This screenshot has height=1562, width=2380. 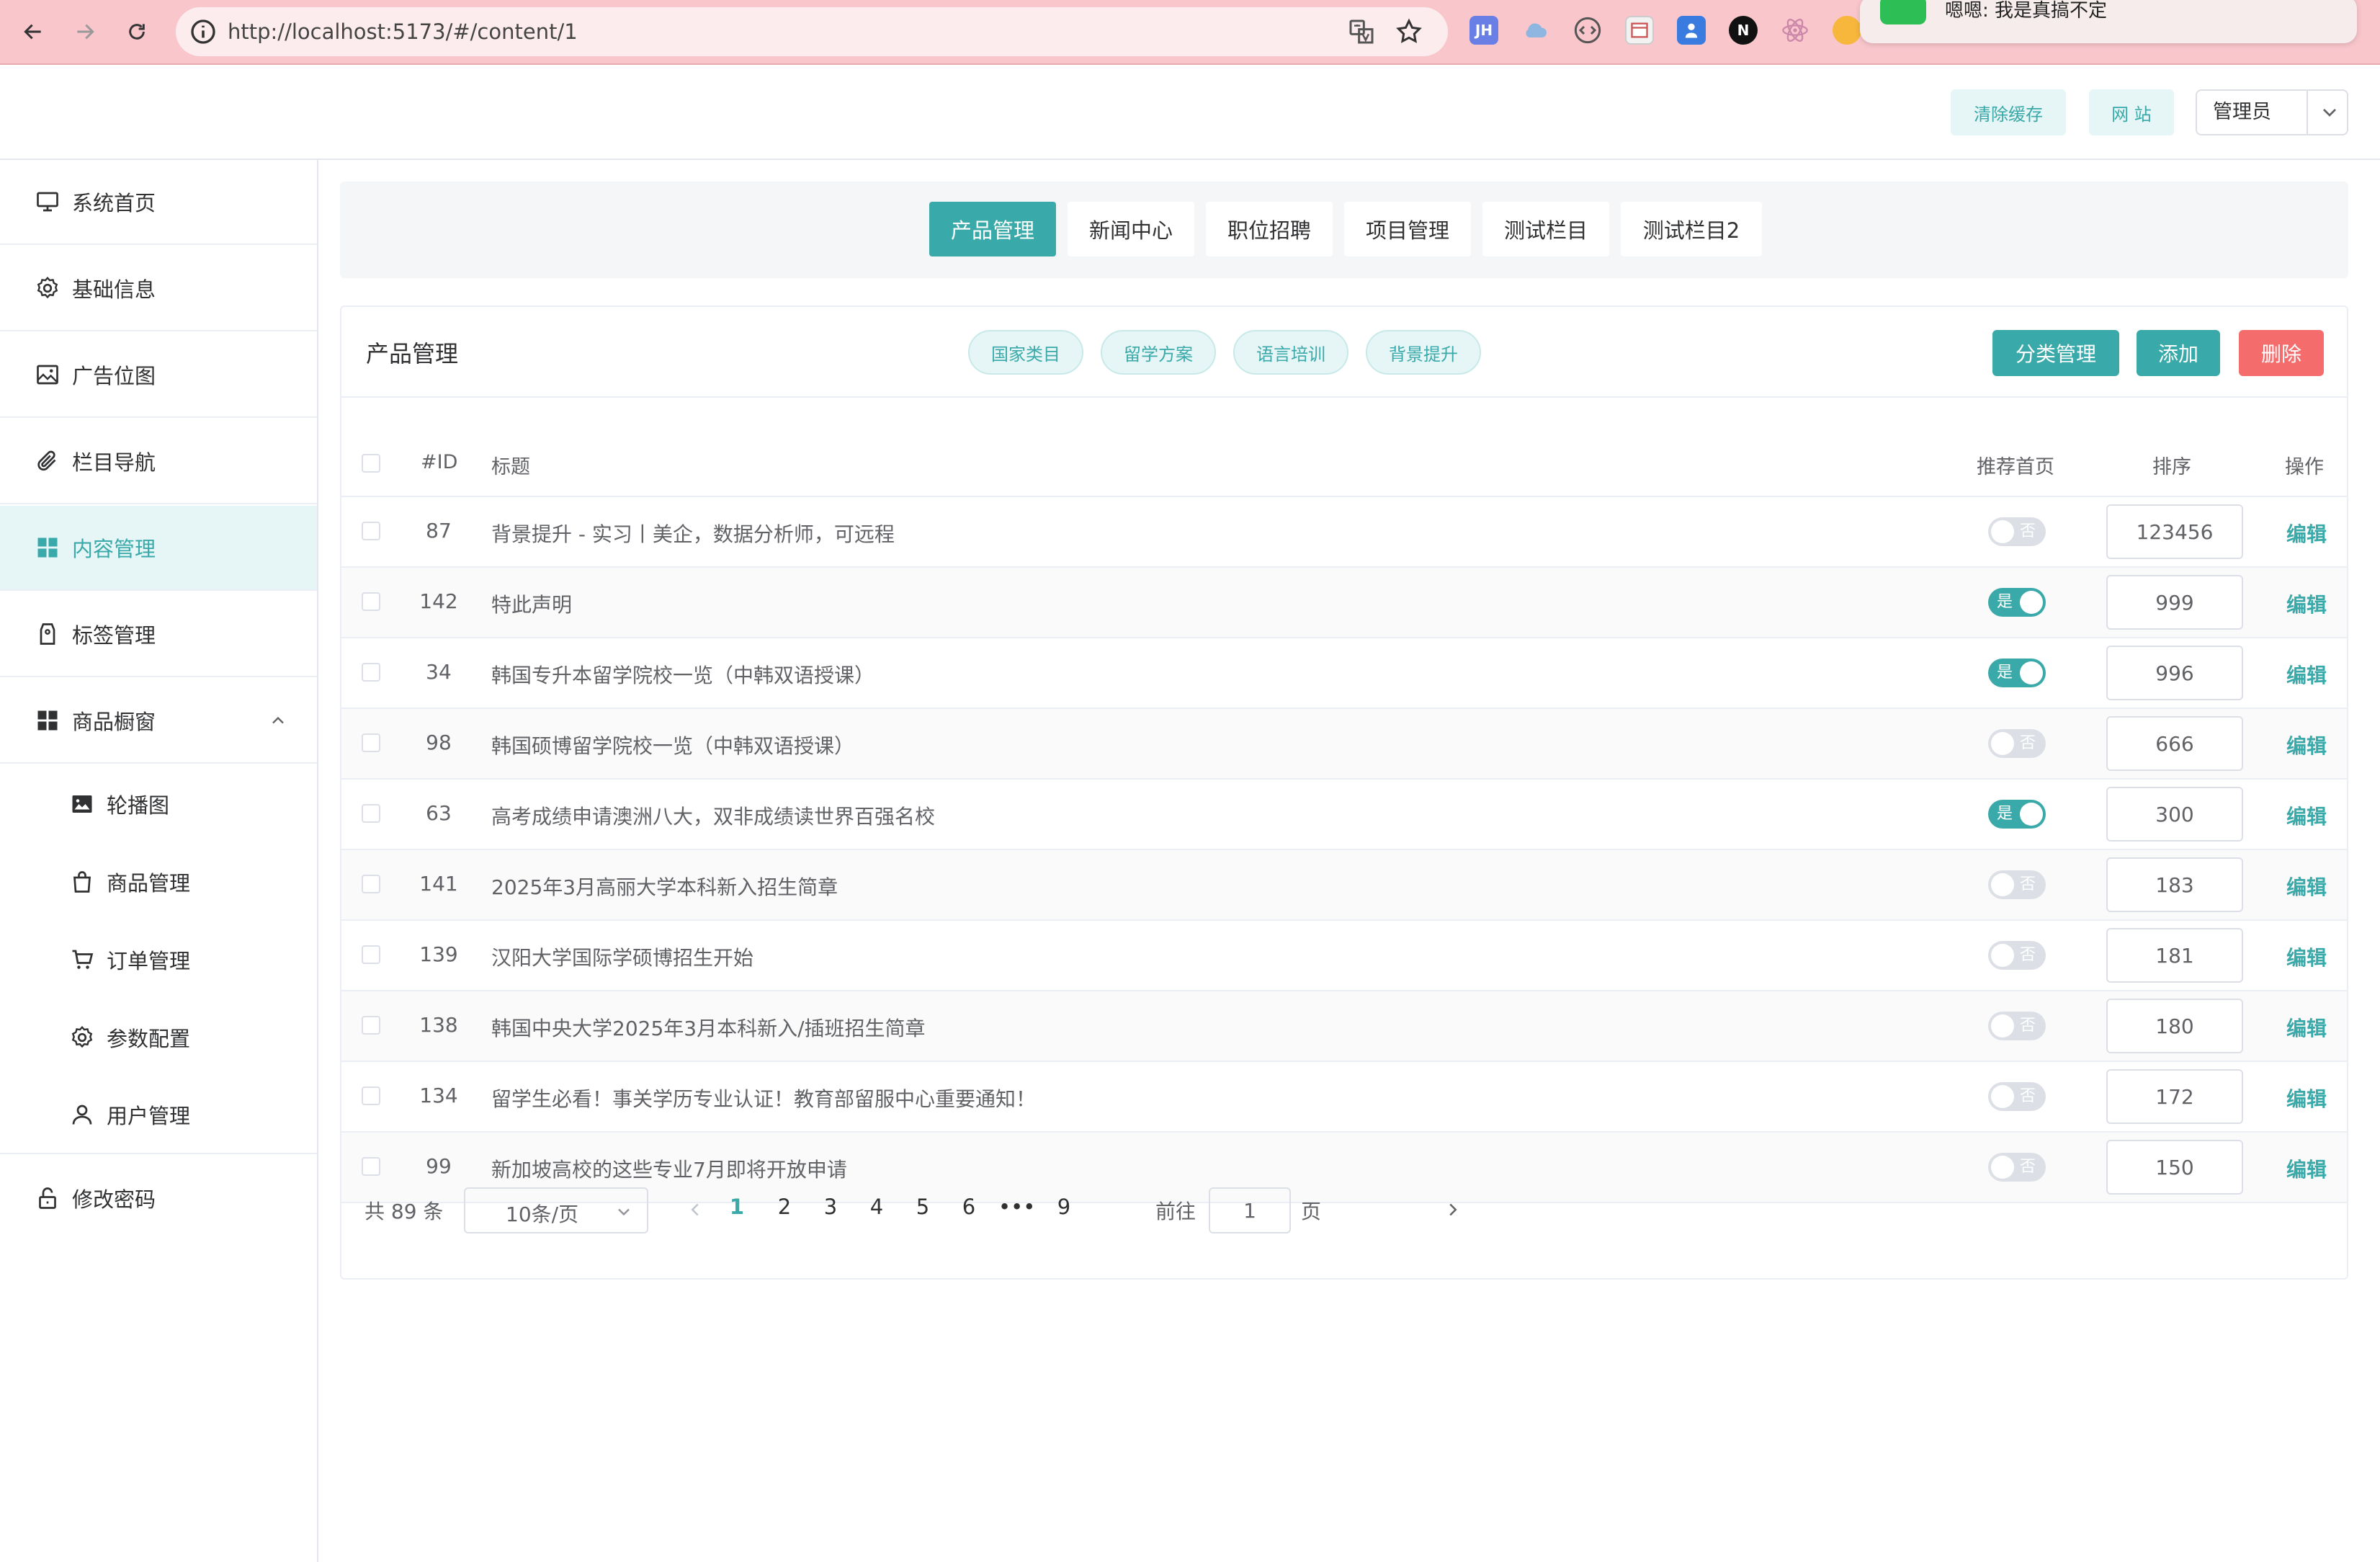 I want to click on next-page-icon, so click(x=1453, y=1209).